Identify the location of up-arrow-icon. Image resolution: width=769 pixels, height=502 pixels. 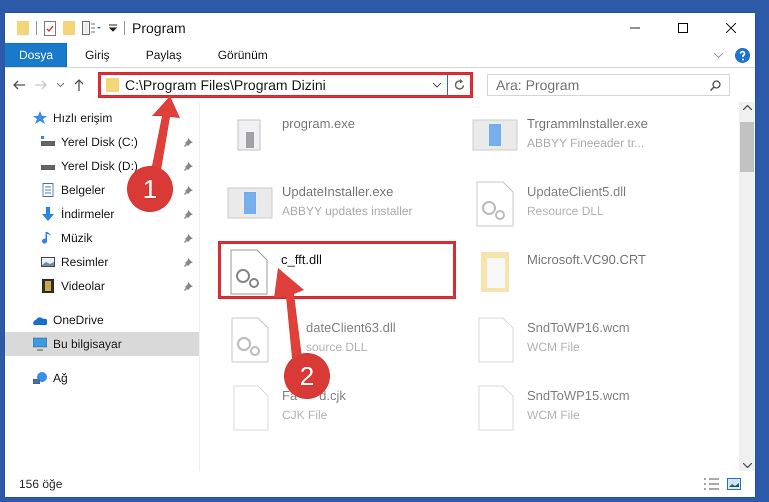
(79, 85).